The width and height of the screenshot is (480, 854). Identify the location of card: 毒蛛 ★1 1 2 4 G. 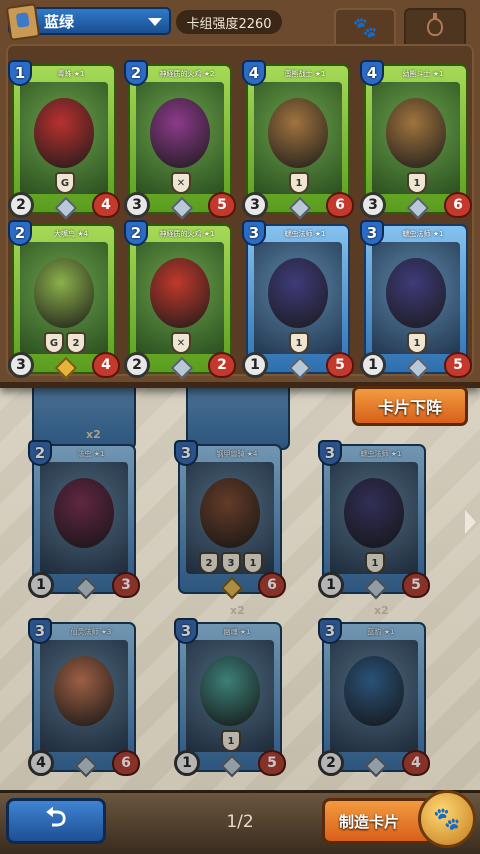
(64, 140).